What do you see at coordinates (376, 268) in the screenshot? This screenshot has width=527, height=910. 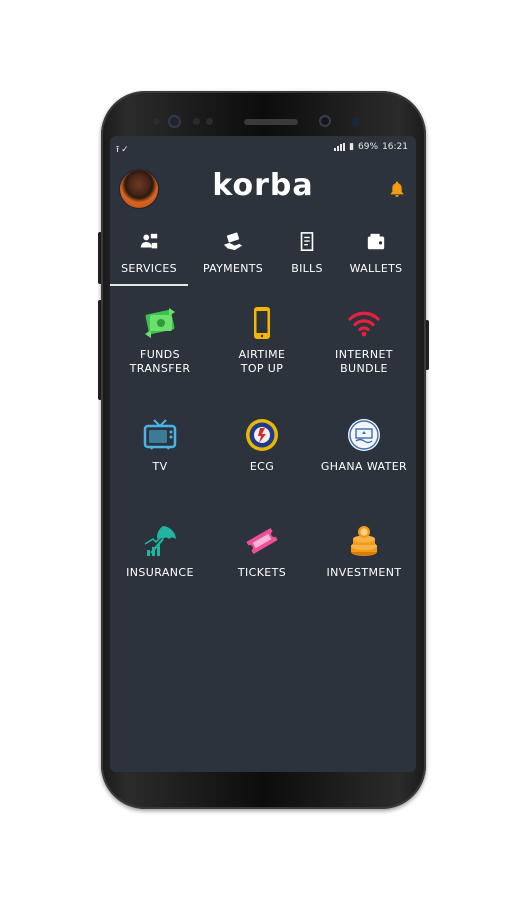 I see `tab-label: WALLETS` at bounding box center [376, 268].